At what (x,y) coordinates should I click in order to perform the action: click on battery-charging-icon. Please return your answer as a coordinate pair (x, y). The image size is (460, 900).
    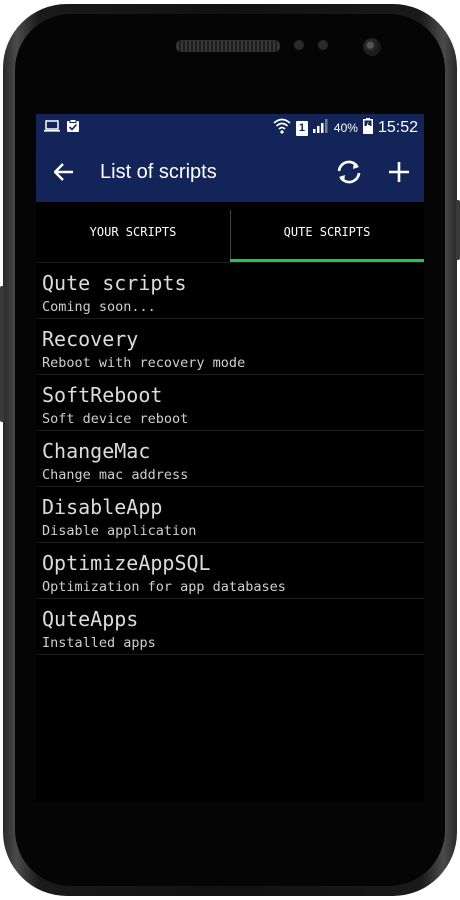
    Looking at the image, I should click on (367, 128).